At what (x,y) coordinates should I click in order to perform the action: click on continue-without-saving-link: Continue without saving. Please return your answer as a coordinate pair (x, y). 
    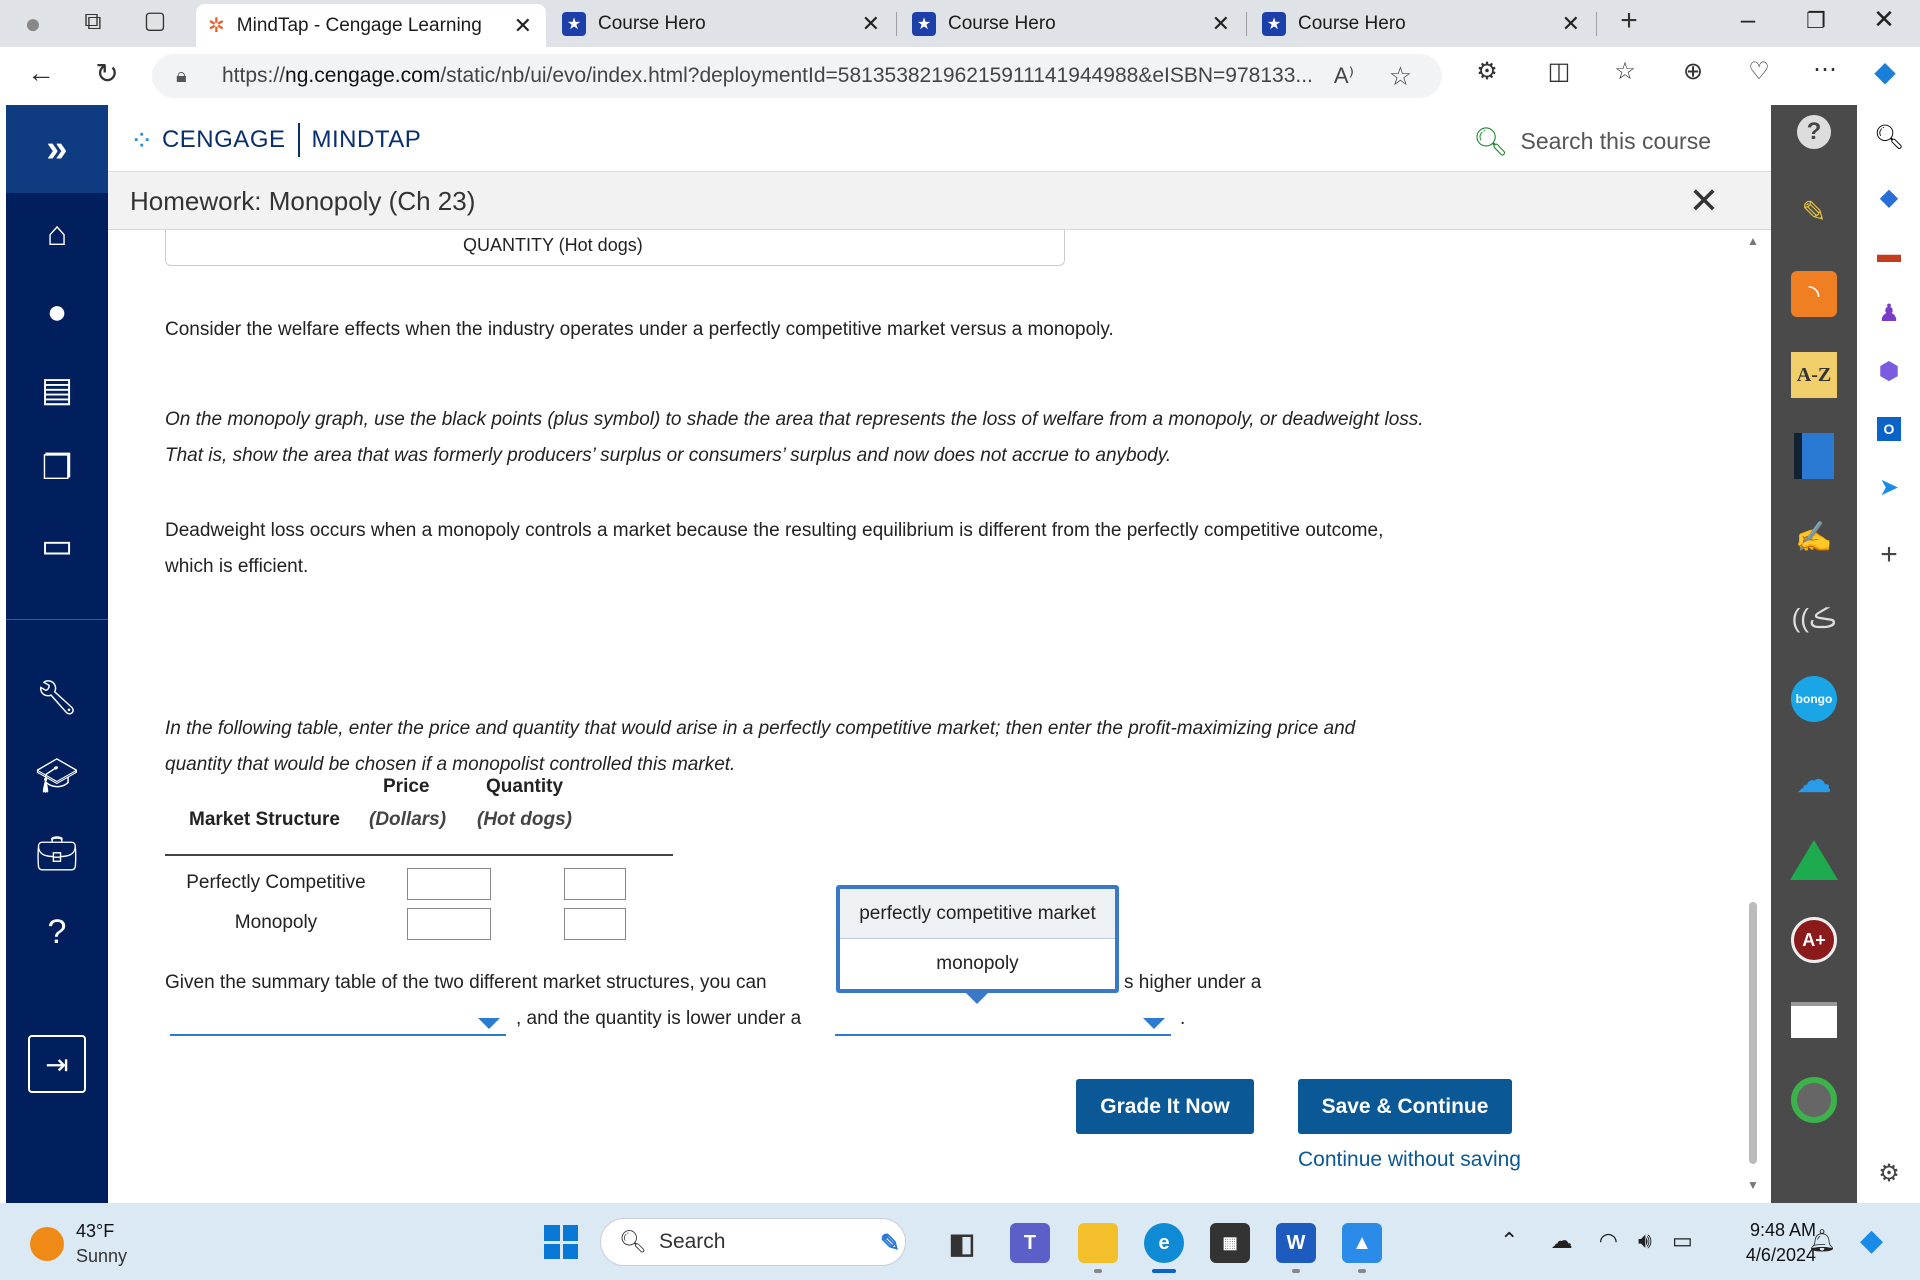
    Looking at the image, I should click on (1409, 1160).